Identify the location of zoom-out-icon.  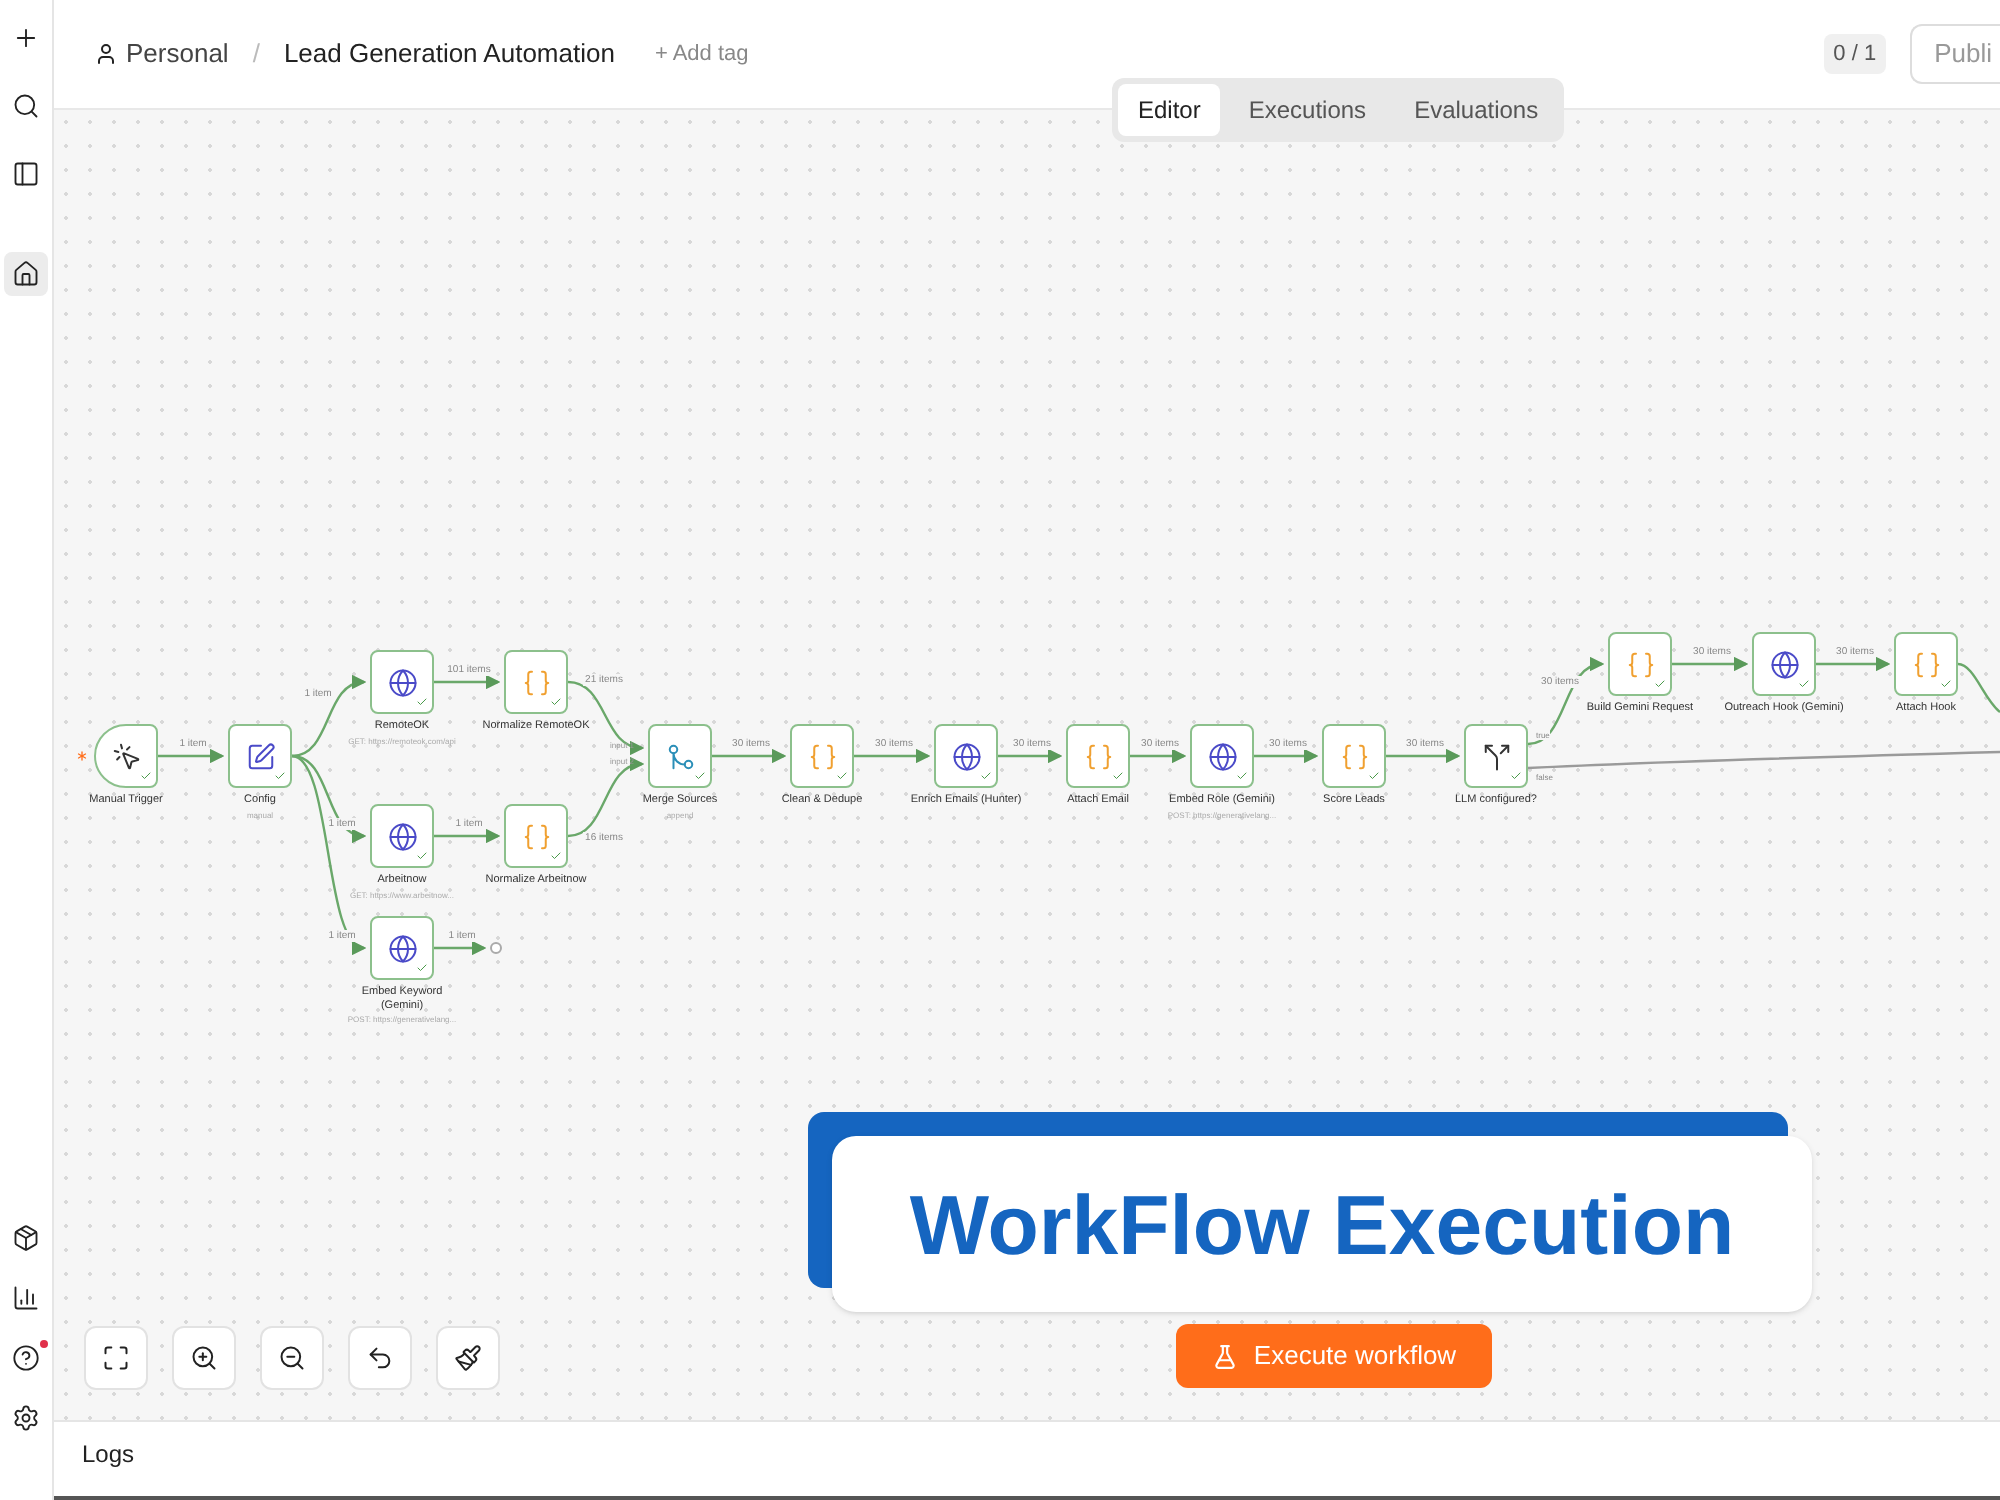
(292, 1358).